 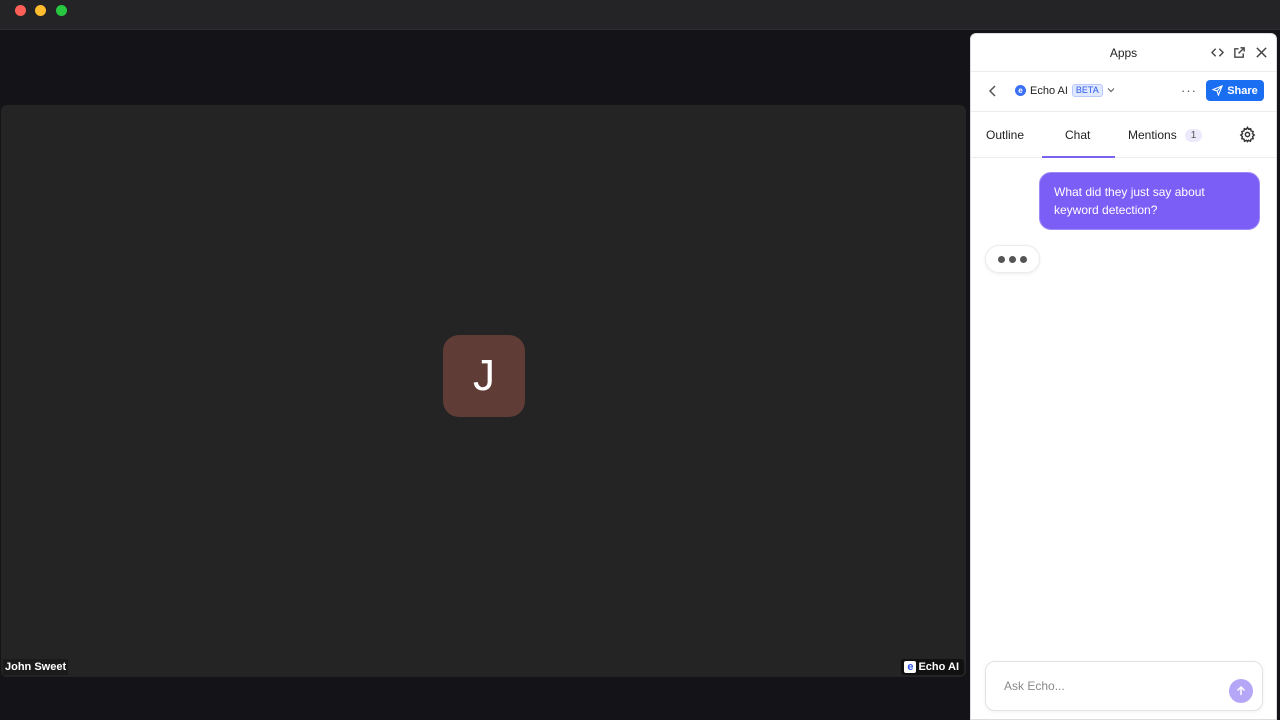 What do you see at coordinates (1261, 52) in the screenshot?
I see `close-icon` at bounding box center [1261, 52].